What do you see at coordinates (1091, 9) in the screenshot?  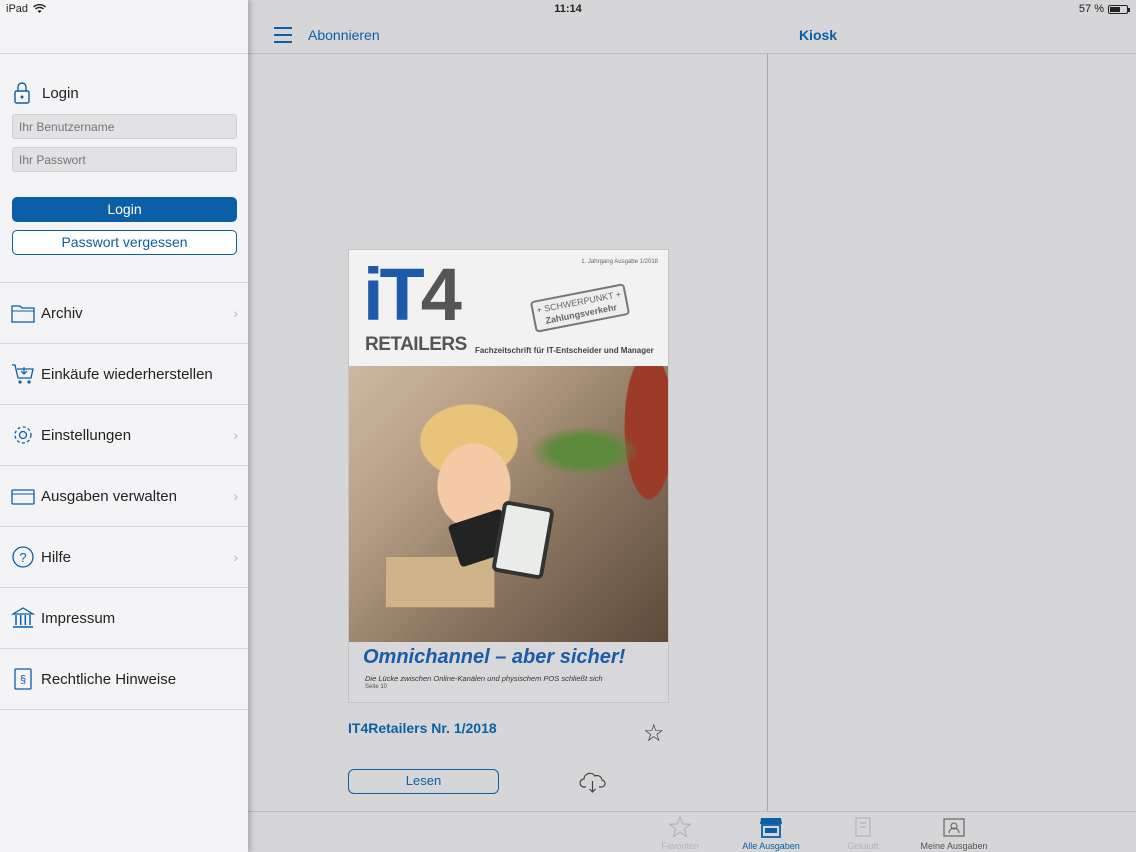 I see `battery-percent: 57 %` at bounding box center [1091, 9].